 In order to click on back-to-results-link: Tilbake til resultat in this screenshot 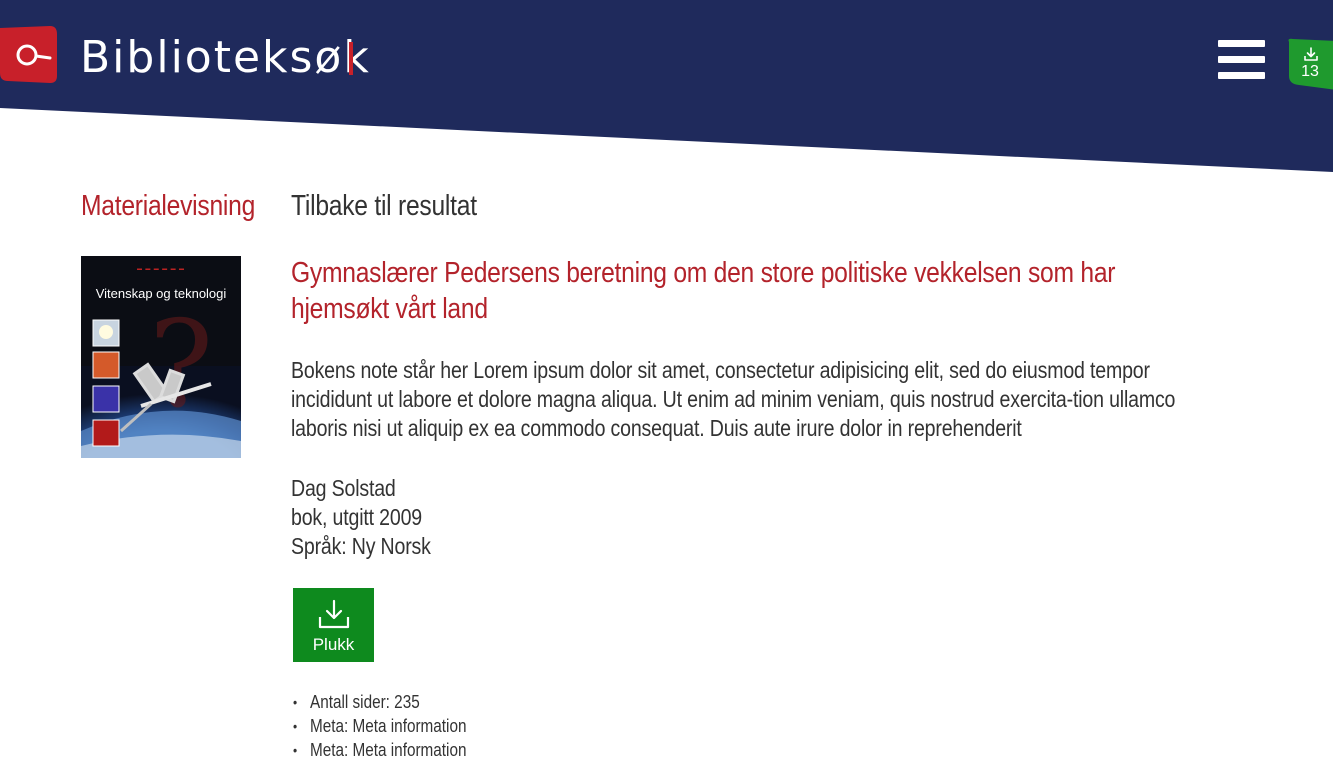, I will do `click(384, 206)`.